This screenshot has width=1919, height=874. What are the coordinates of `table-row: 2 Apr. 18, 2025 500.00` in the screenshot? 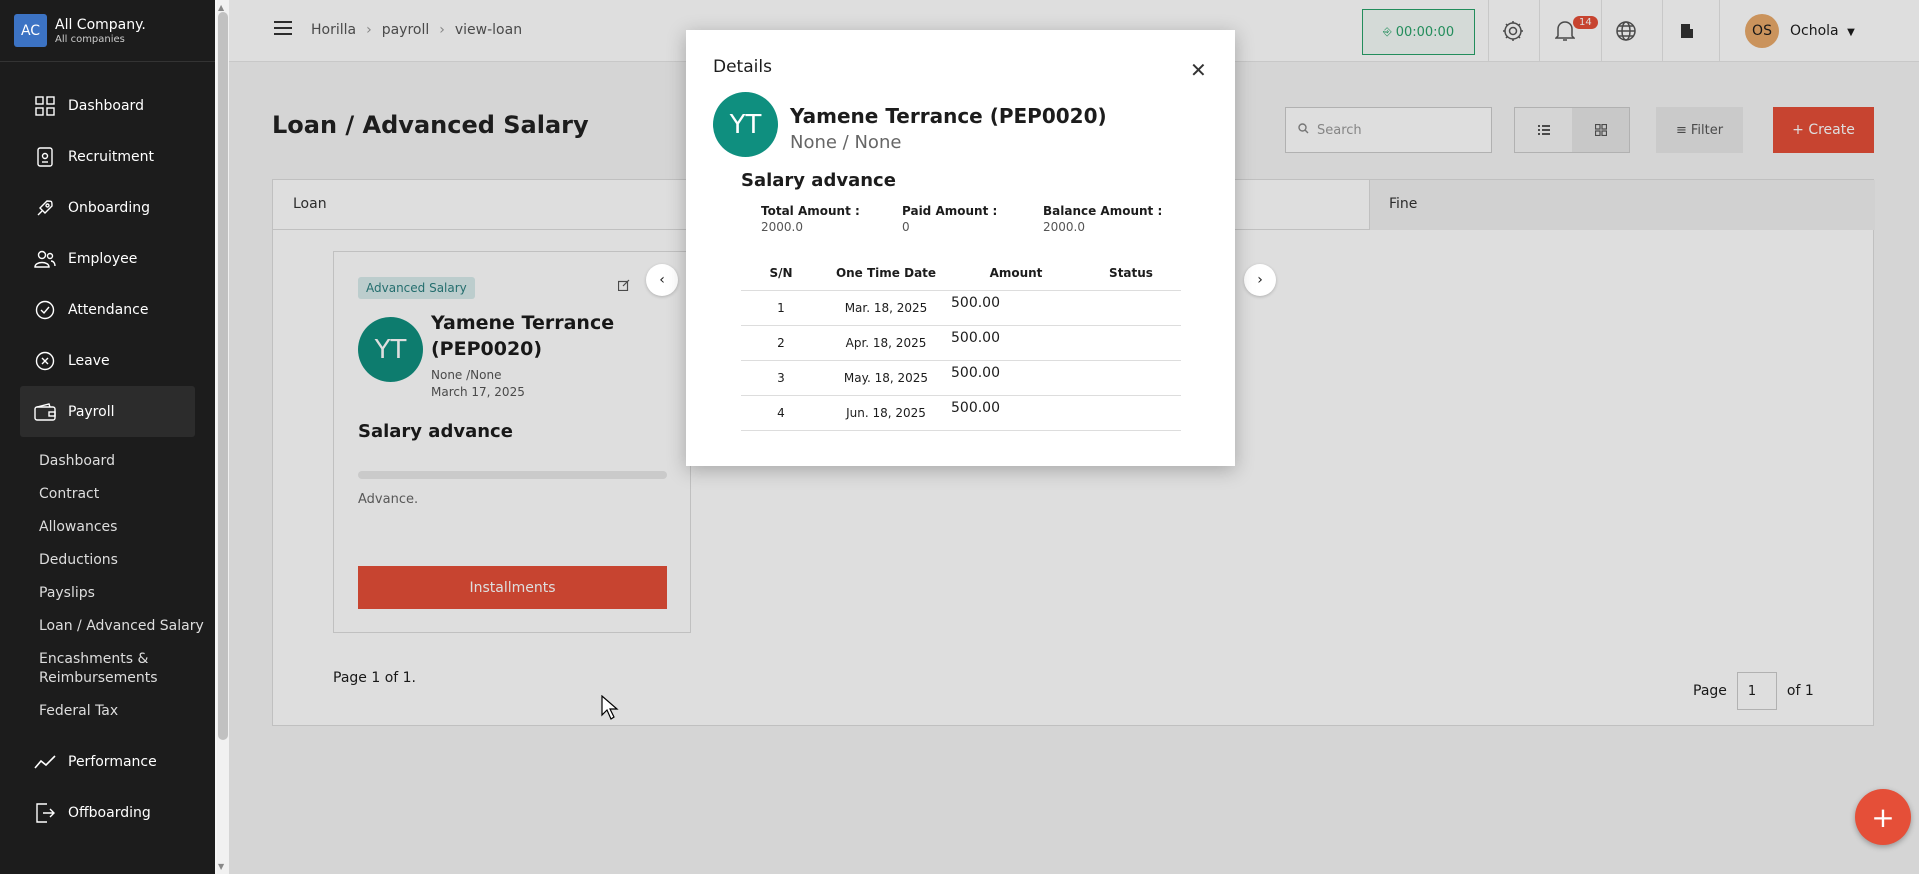 It's located at (961, 343).